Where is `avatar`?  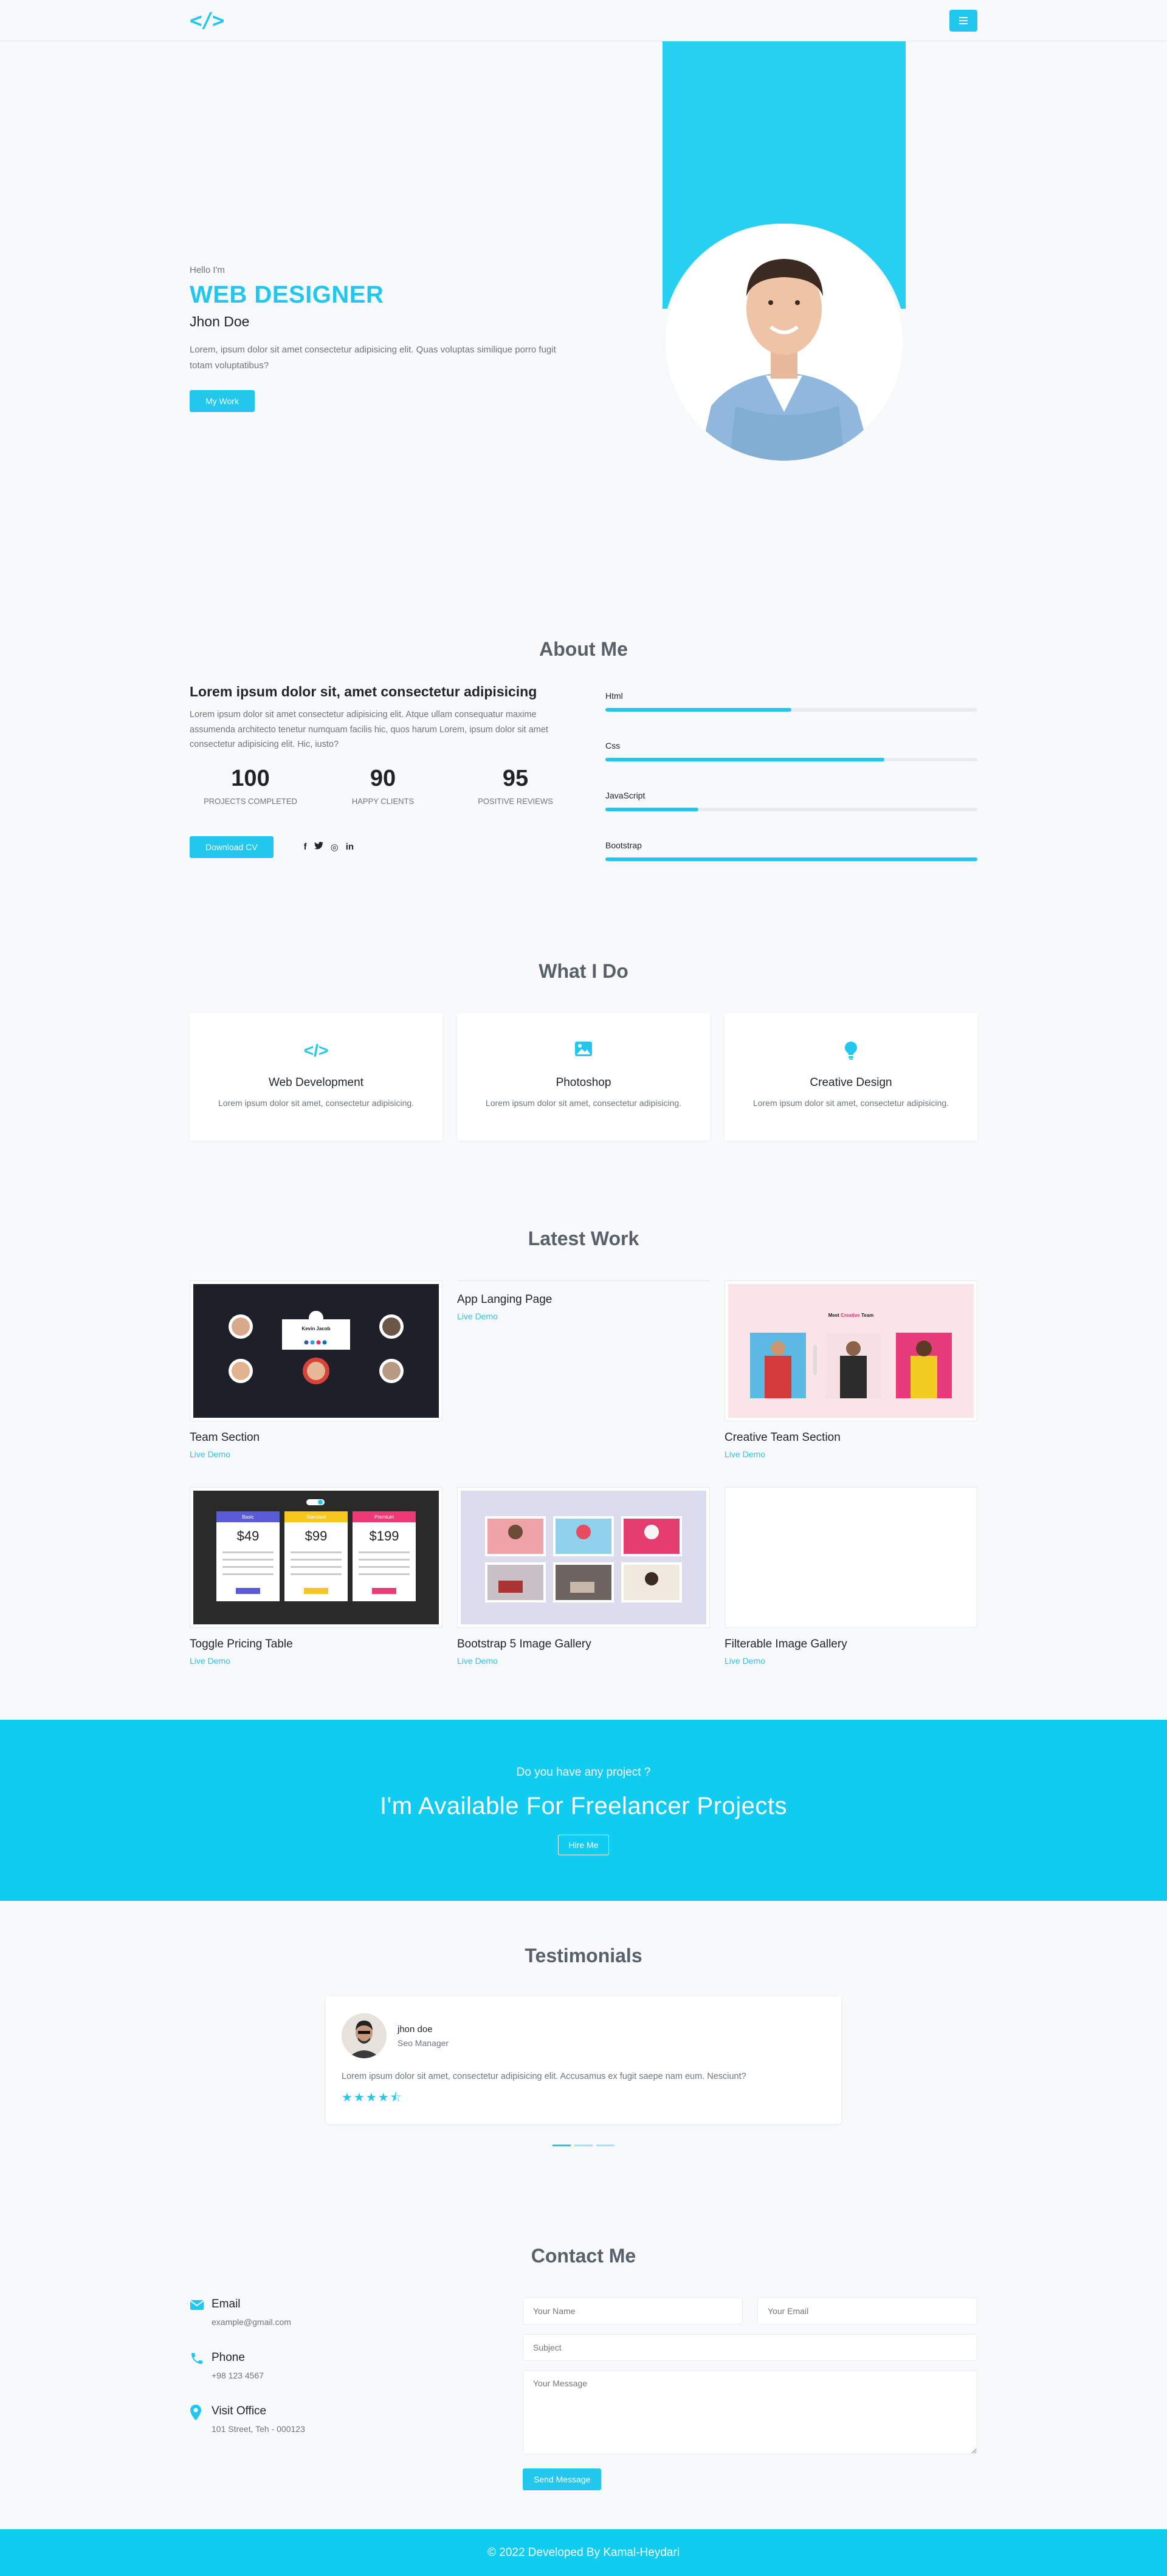 avatar is located at coordinates (364, 2035).